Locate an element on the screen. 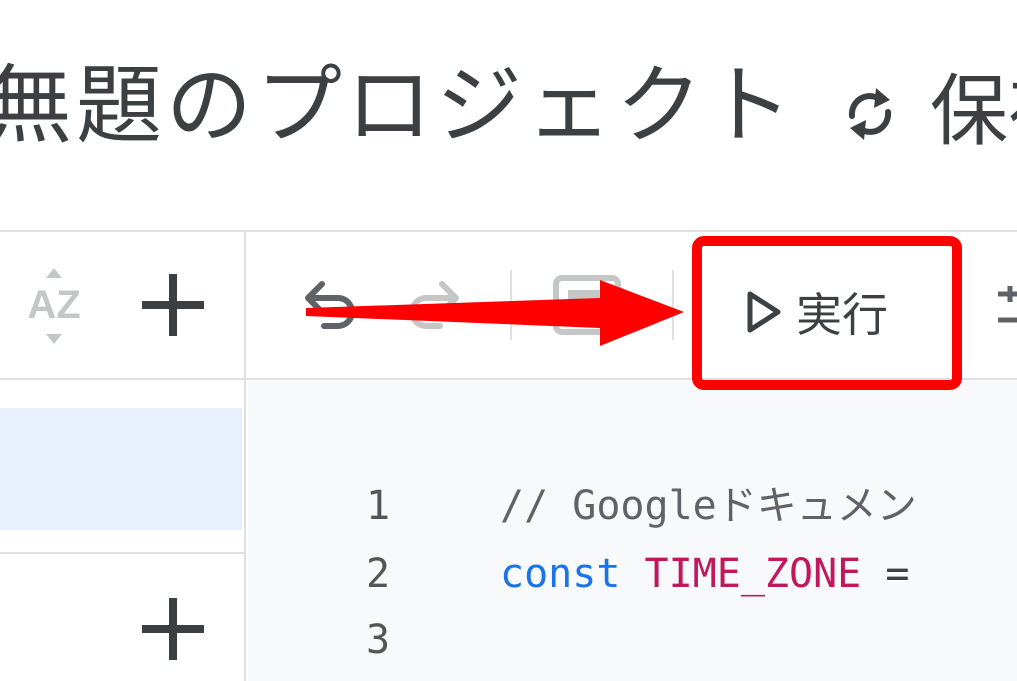  code-line-1: 1 // Googleドキュメン is located at coordinates (632, 506).